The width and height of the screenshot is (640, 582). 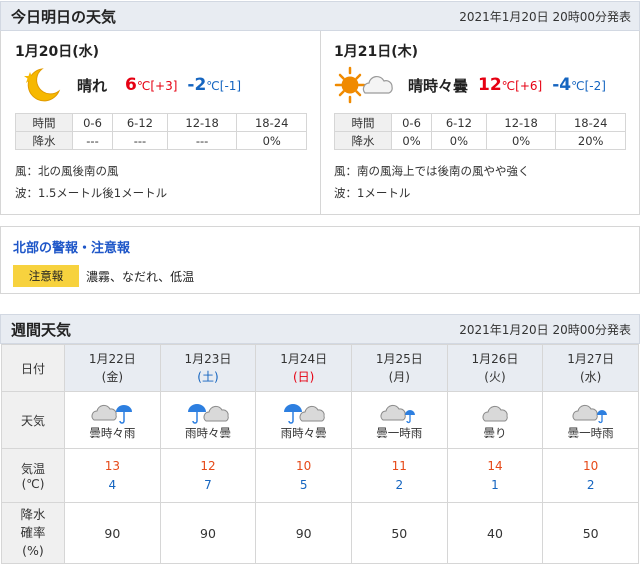 I want to click on low-temp: -4 ℃ [-2], so click(x=579, y=85).